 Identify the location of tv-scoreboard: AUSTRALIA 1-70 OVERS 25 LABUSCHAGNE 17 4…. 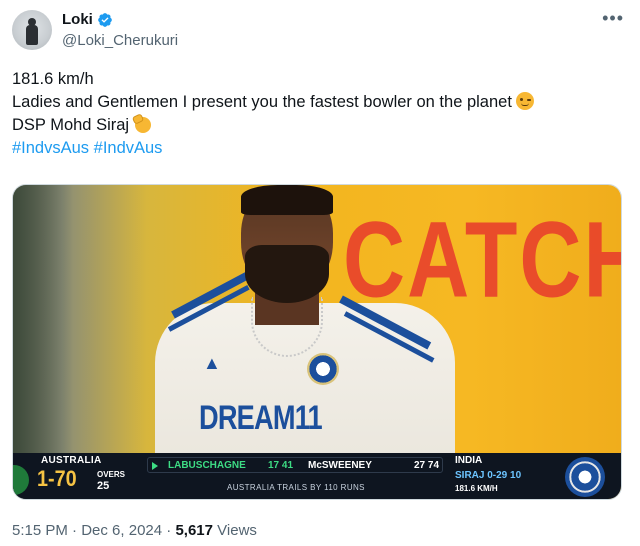
(317, 476).